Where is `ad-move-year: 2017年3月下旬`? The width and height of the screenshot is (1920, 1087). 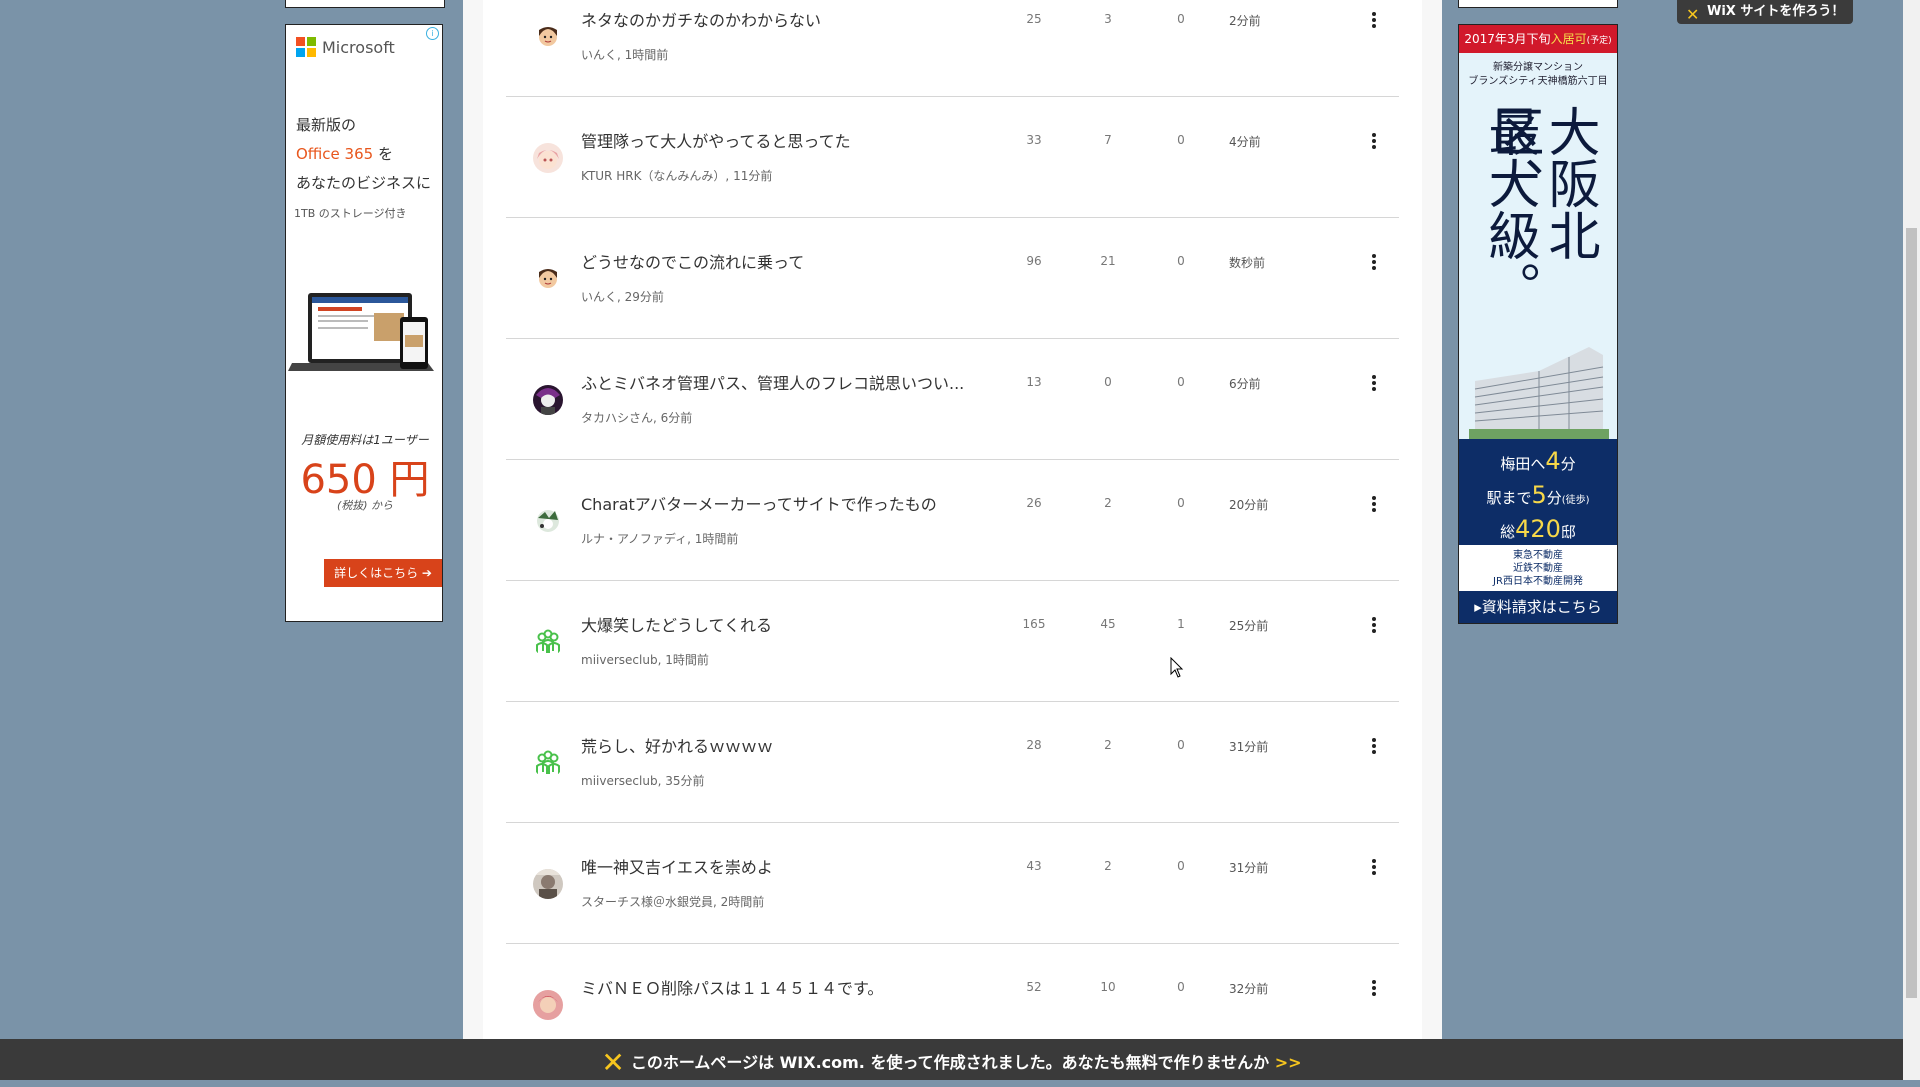 ad-move-year: 2017年3月下旬 is located at coordinates (1507, 39).